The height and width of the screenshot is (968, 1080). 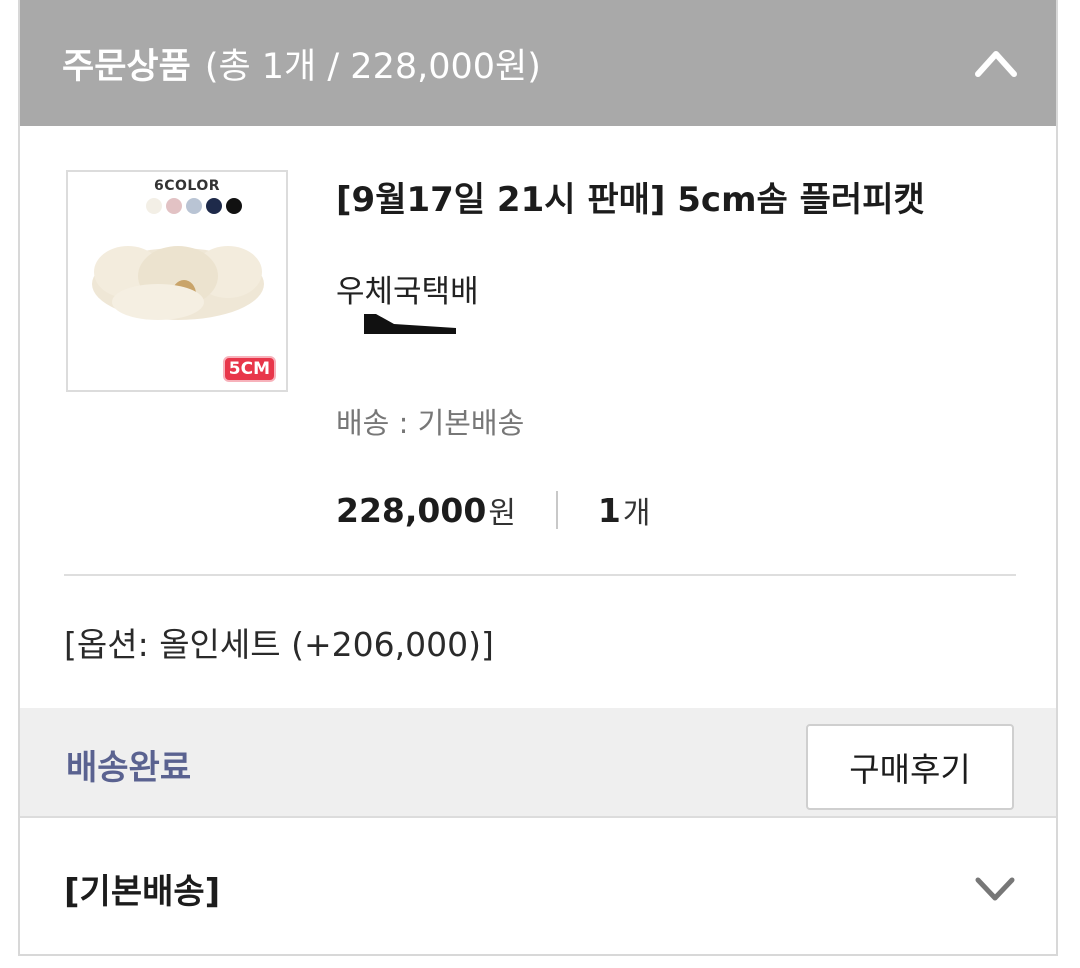 I want to click on delivery-group-title: [기본배송], so click(x=142, y=892).